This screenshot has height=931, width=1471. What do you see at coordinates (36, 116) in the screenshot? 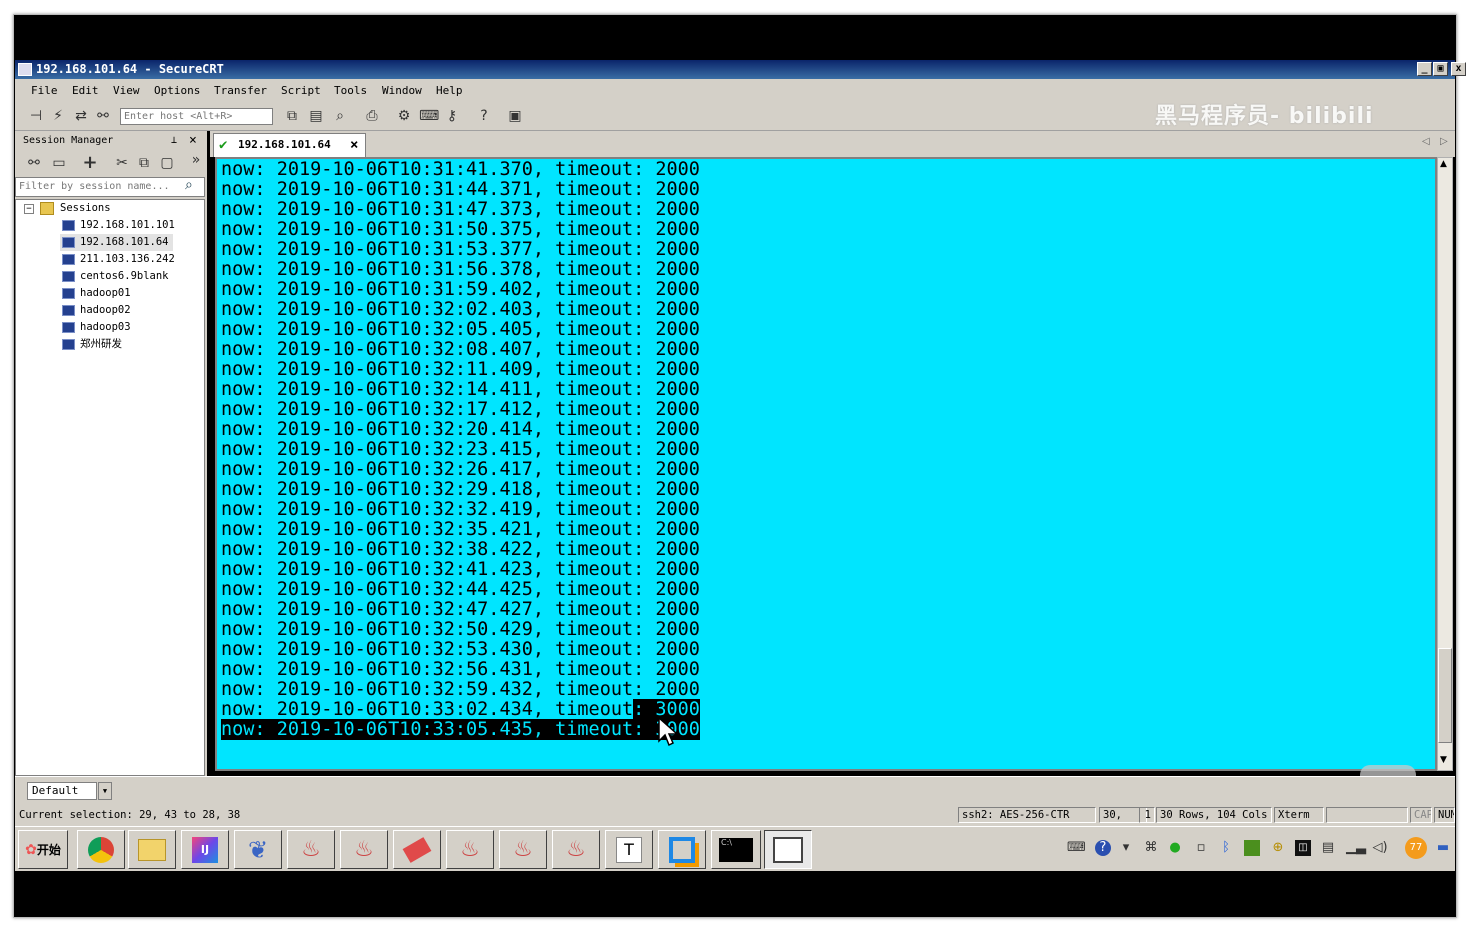
I see `connect-icon: ⊣` at bounding box center [36, 116].